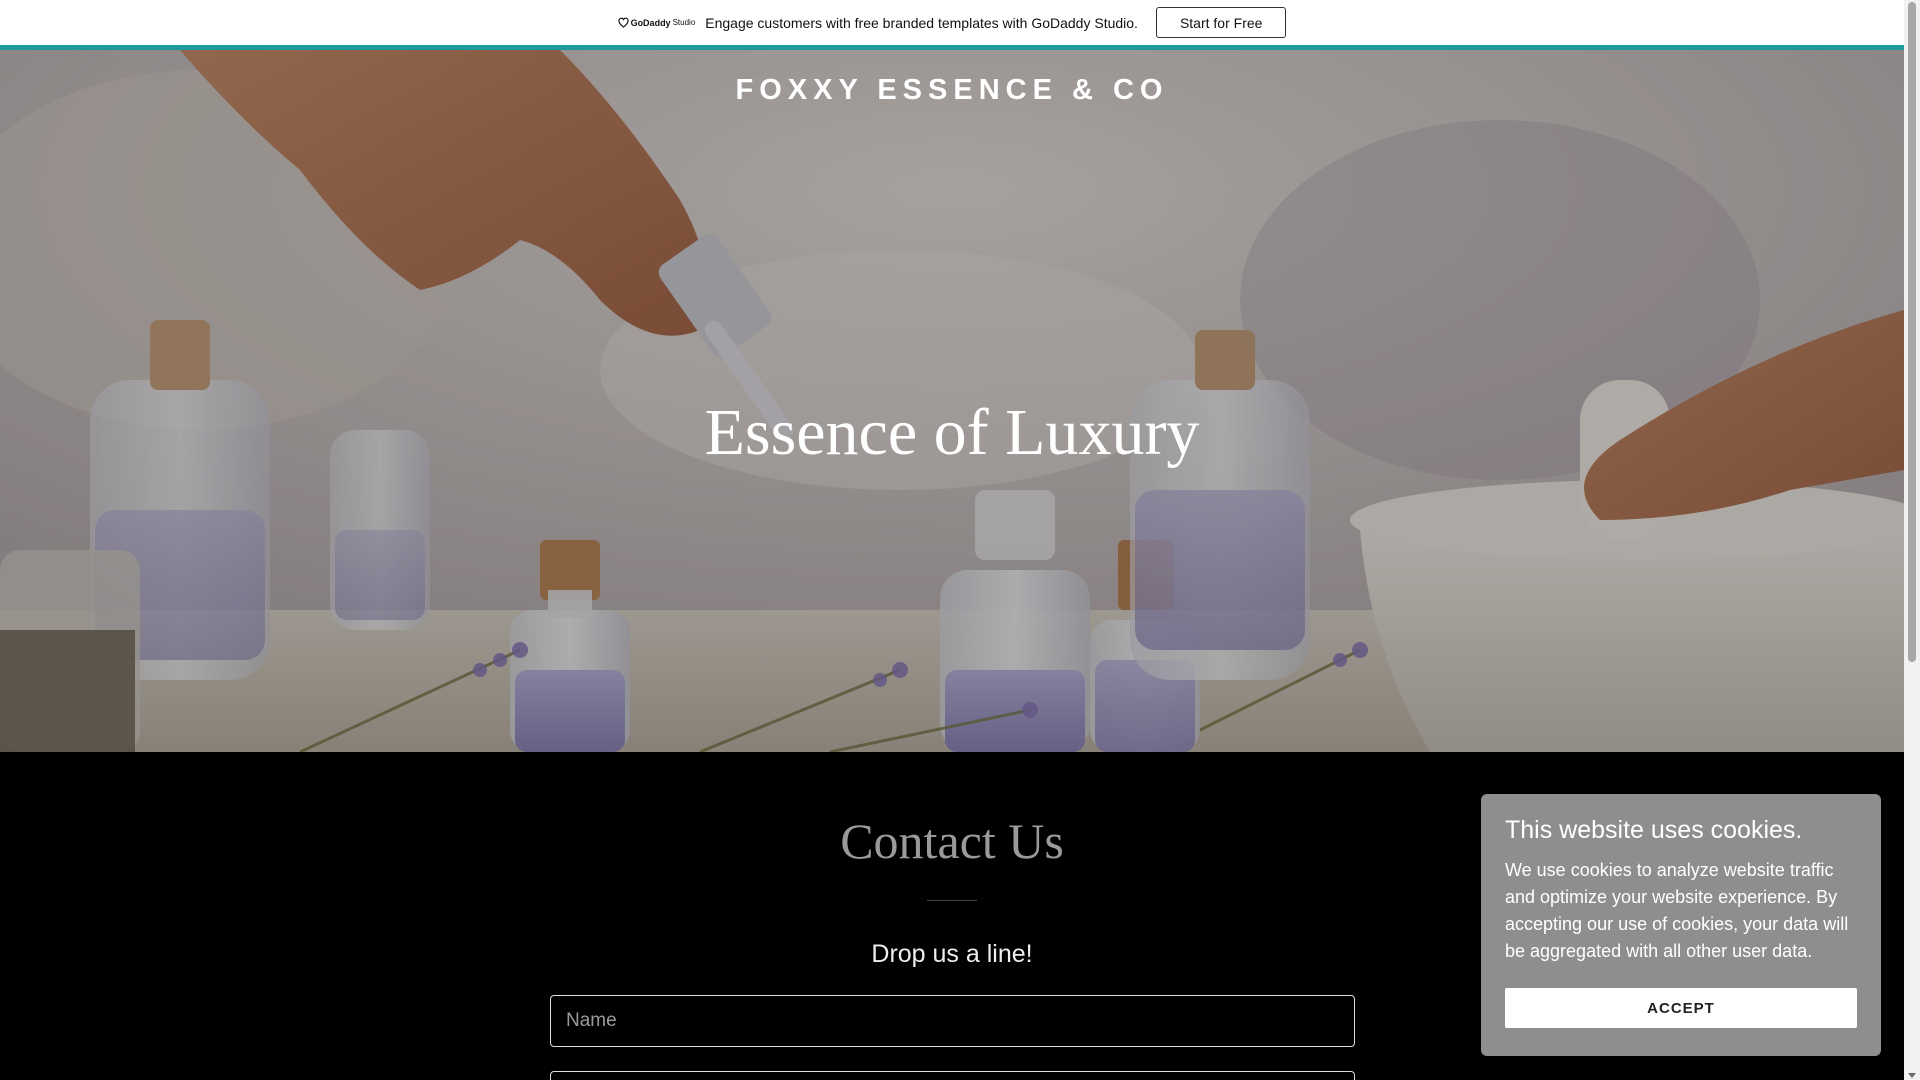 Image resolution: width=1920 pixels, height=1080 pixels. Describe the element at coordinates (1221, 22) in the screenshot. I see `start-for-free-button: Start for Free` at that location.